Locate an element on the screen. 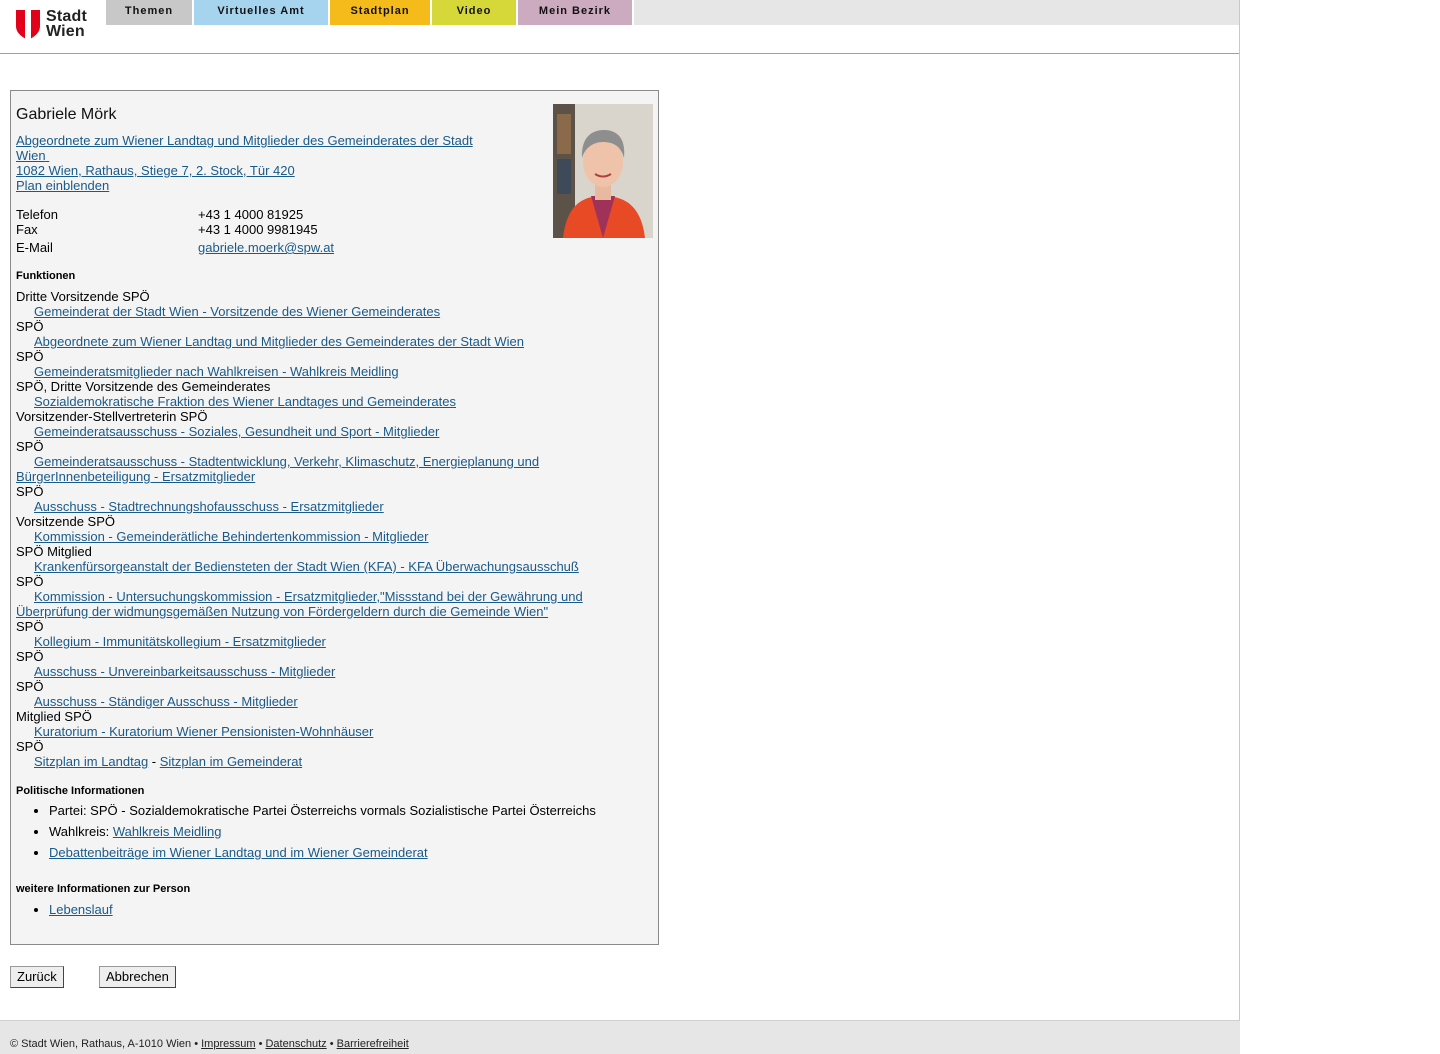 The height and width of the screenshot is (1054, 1440). nav-tab-themen: Themen is located at coordinates (150, 12).